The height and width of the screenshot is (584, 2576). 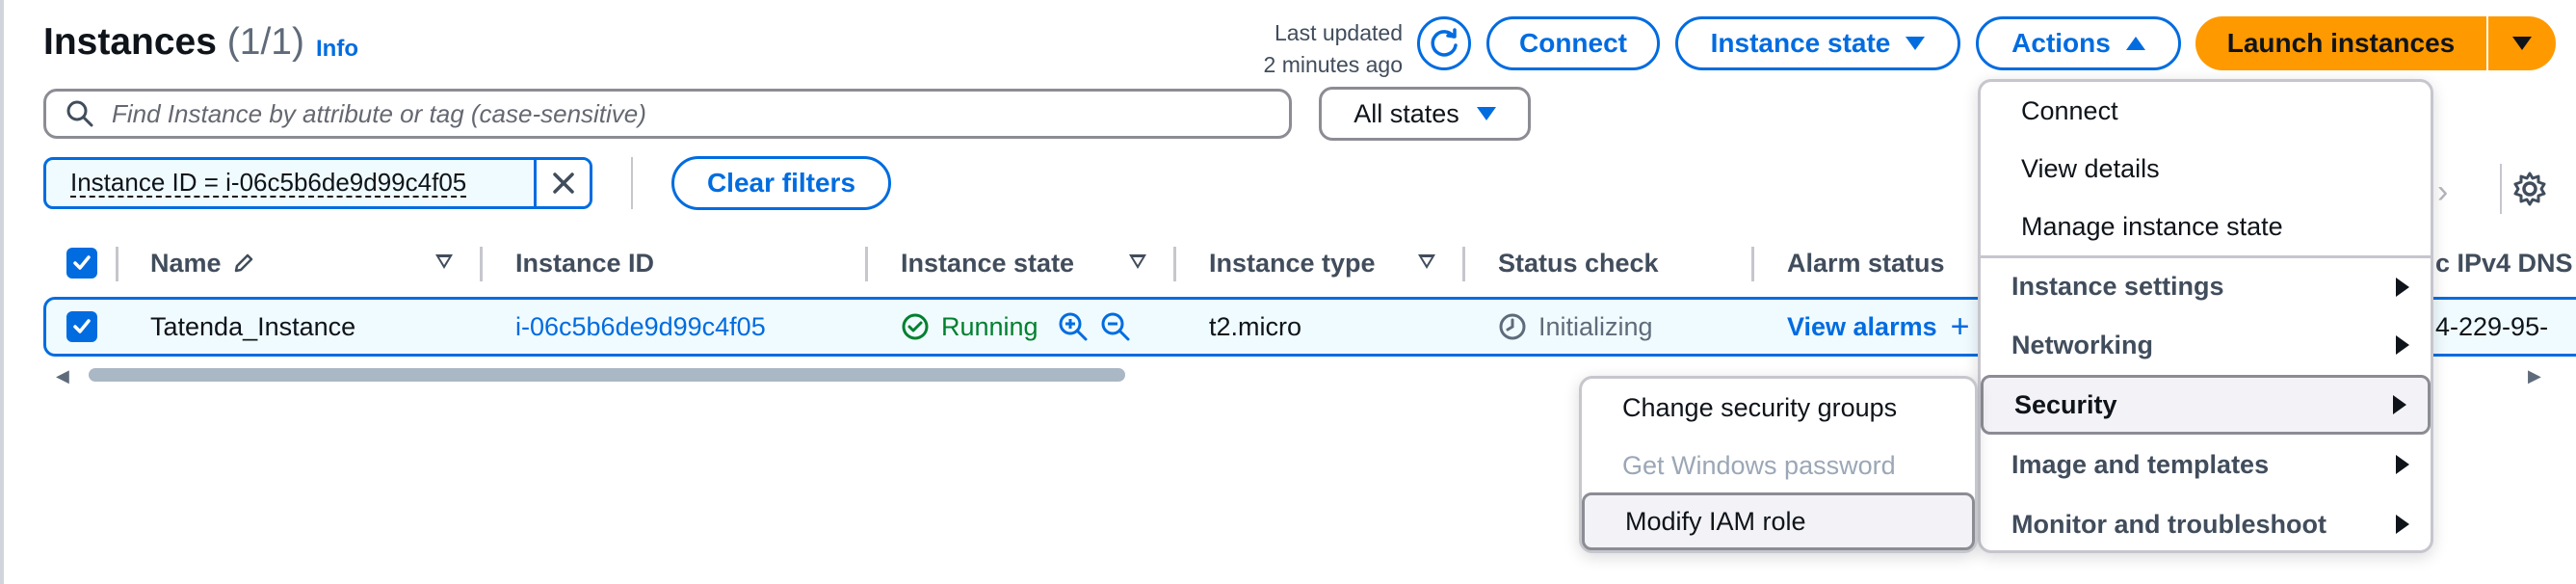 I want to click on menu-item-label: Networking, so click(x=2082, y=345).